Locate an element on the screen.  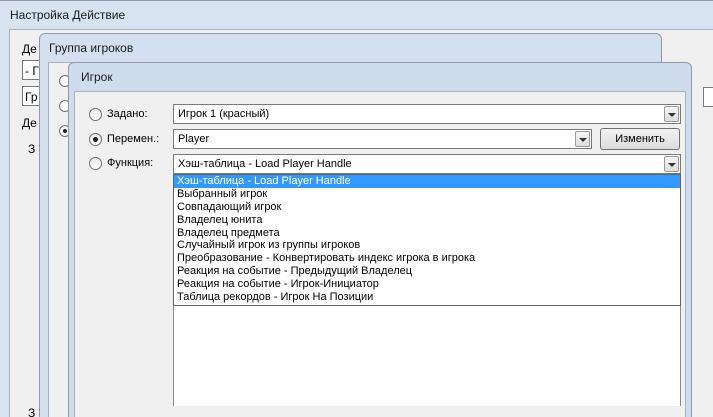
preset-label: Задано: is located at coordinates (127, 114).